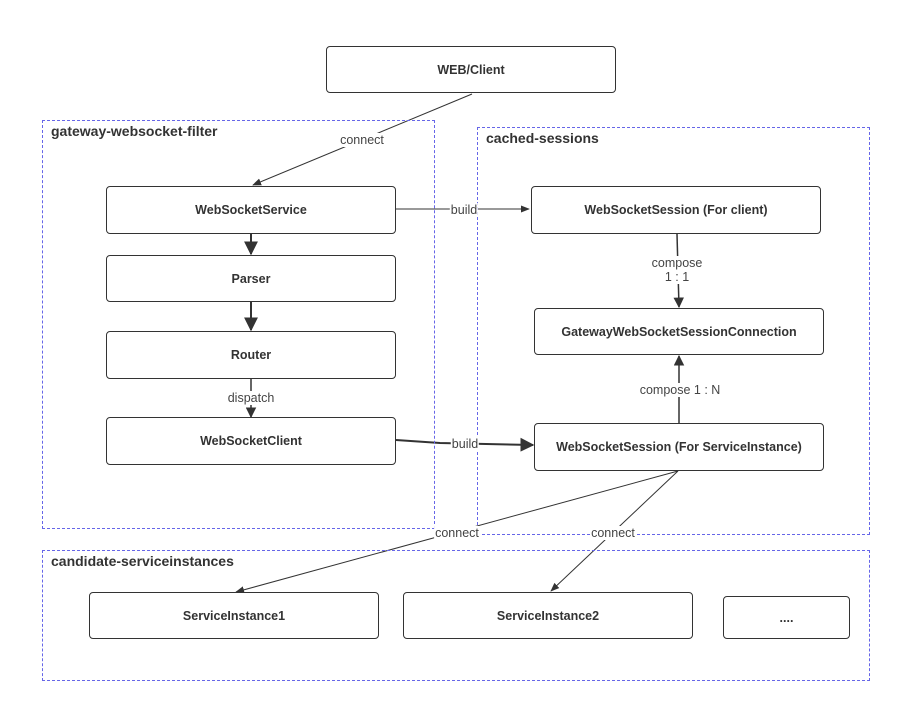 The height and width of the screenshot is (701, 911). Describe the element at coordinates (542, 138) in the screenshot. I see `group-title-cached: cached-sessions` at that location.